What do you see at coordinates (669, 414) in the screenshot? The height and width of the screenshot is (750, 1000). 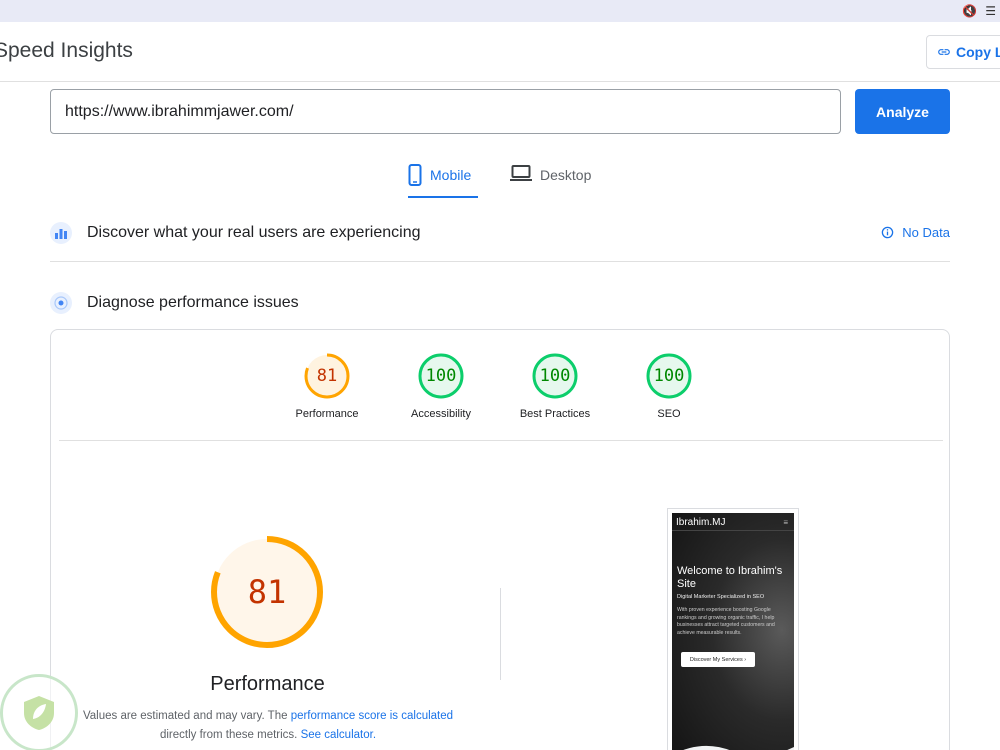 I see `score-label: SEO` at bounding box center [669, 414].